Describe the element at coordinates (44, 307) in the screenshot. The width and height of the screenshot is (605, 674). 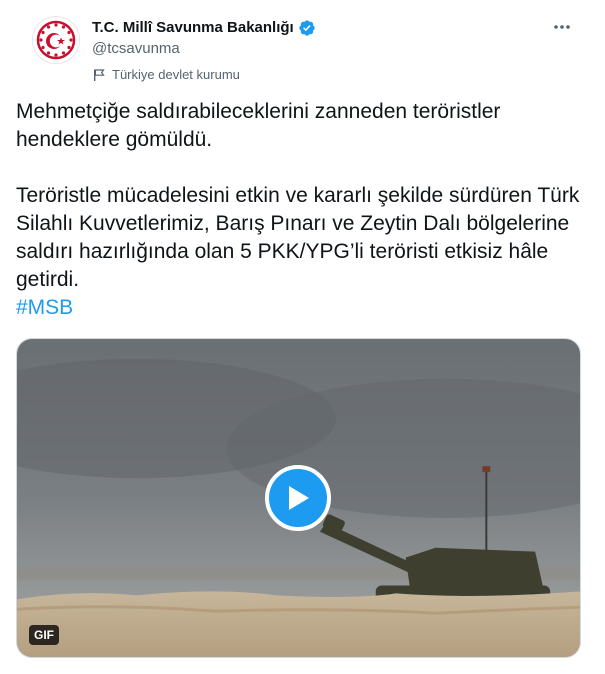
I see `hashtag-link: #MSB` at that location.